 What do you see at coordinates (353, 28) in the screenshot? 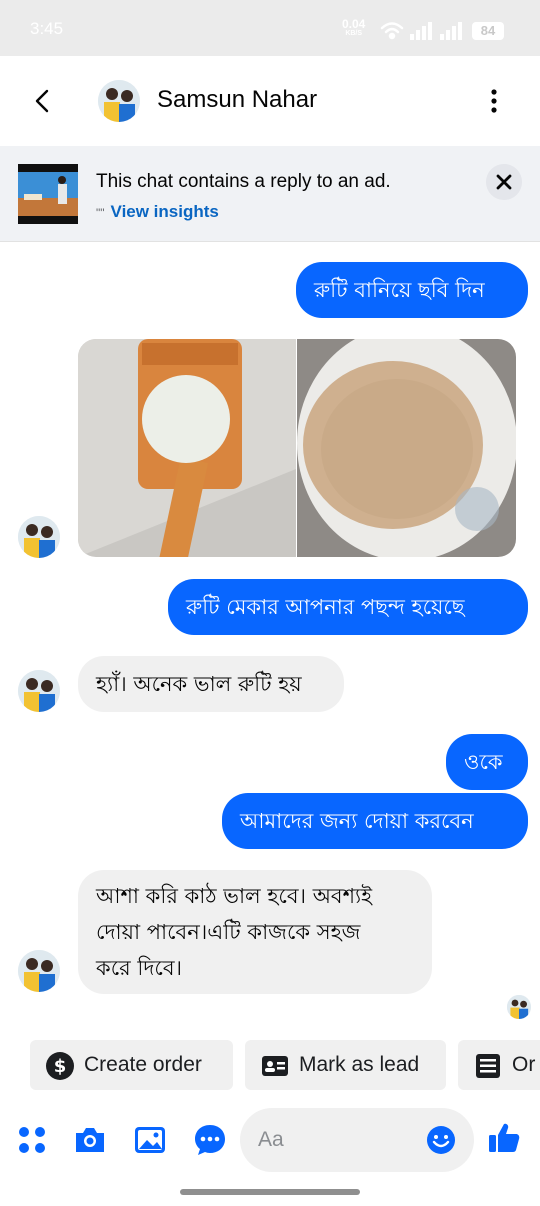
I see `network-speed: 0.04 KB/S` at bounding box center [353, 28].